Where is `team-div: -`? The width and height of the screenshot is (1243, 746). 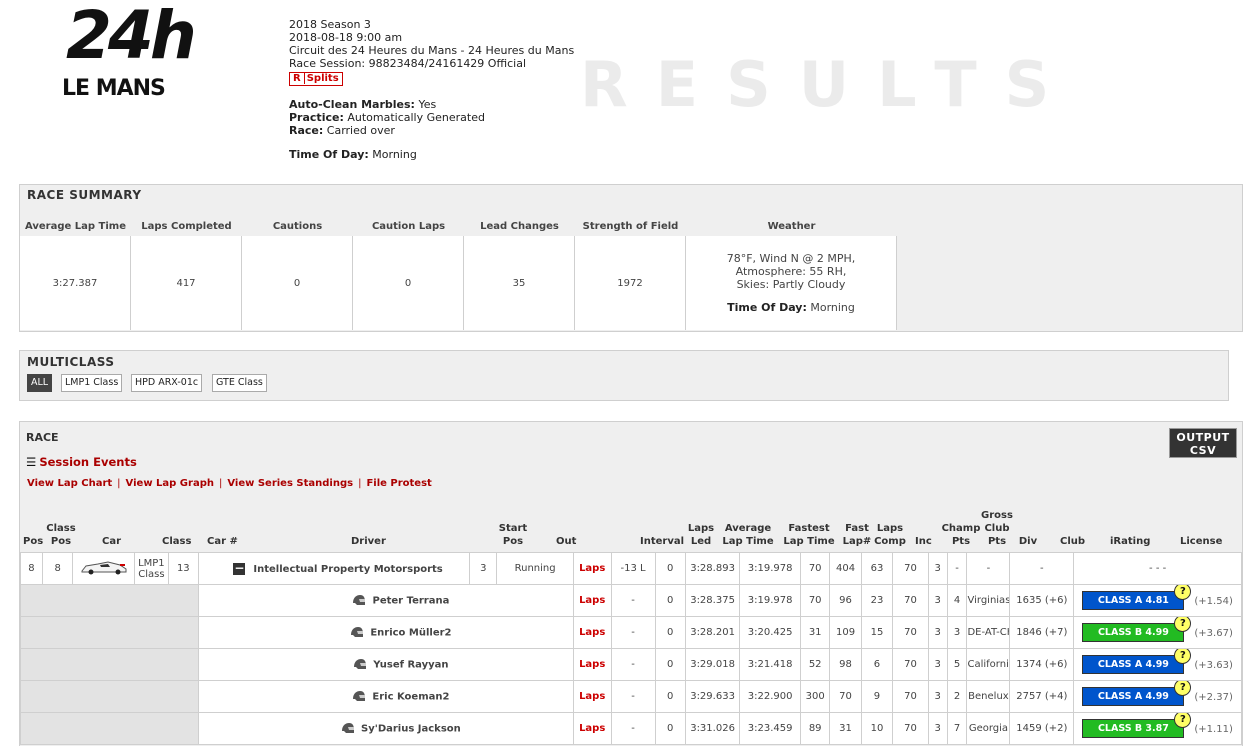
team-div: - is located at coordinates (957, 568).